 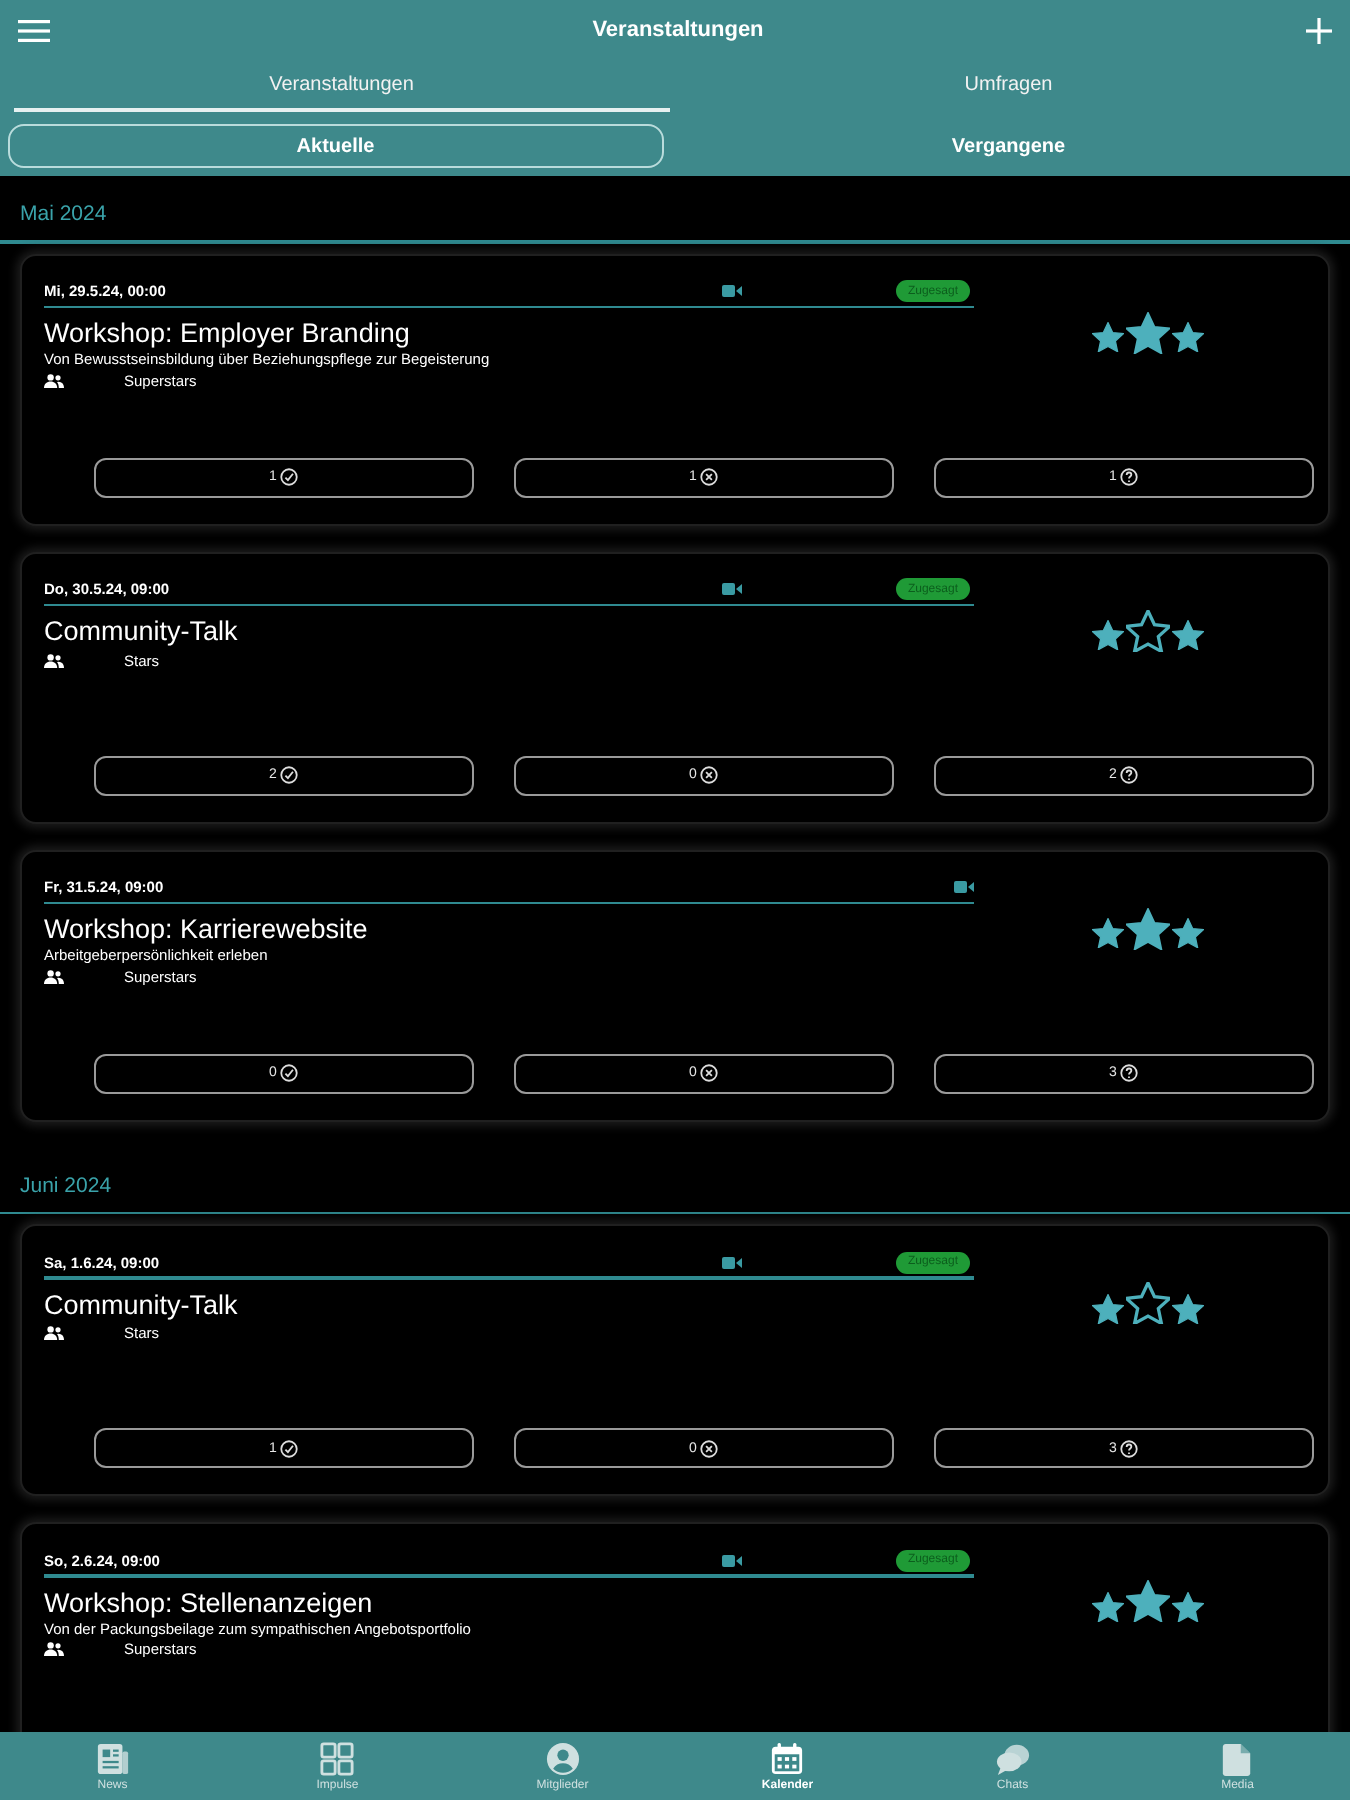 What do you see at coordinates (1237, 1758) in the screenshot?
I see `document-icon` at bounding box center [1237, 1758].